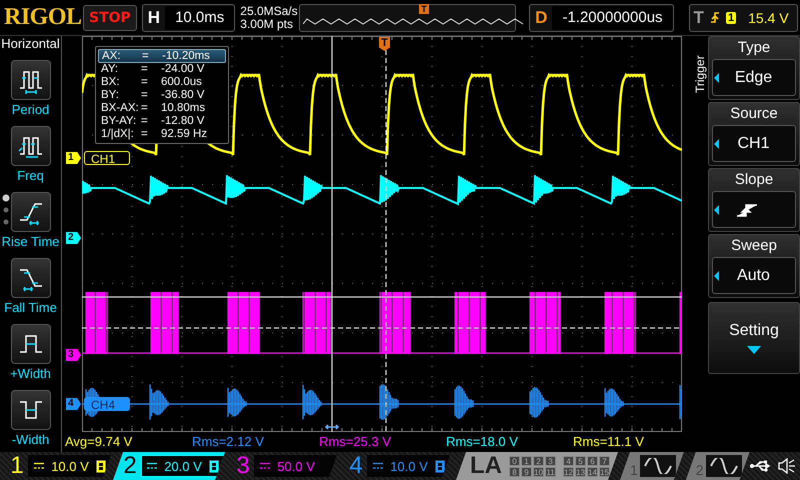 The image size is (800, 480). What do you see at coordinates (184, 134) in the screenshot?
I see `cursor-value: 92.59 Hz` at bounding box center [184, 134].